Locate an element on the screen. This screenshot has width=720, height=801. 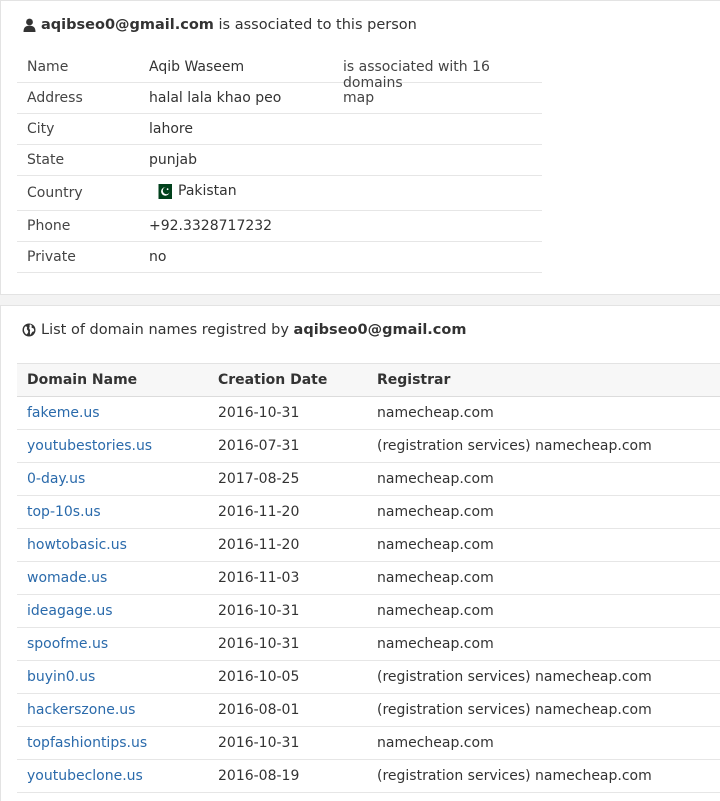
creation-date: 2016-08-19 is located at coordinates (259, 776).